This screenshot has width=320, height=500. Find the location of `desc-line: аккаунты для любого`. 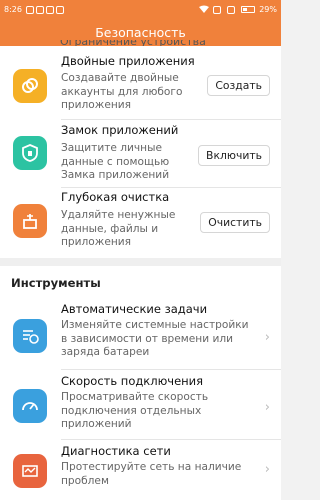

desc-line: аккаунты для любого is located at coordinates (122, 91).